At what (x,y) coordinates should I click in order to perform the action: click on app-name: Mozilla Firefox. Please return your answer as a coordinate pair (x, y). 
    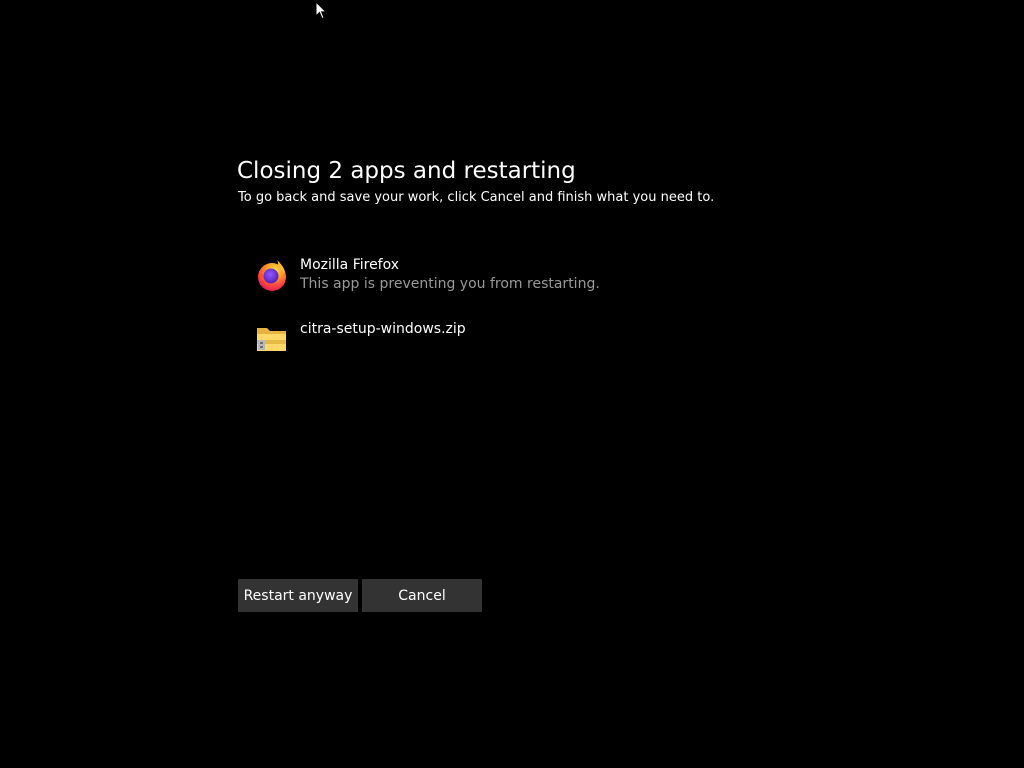
    Looking at the image, I should click on (350, 265).